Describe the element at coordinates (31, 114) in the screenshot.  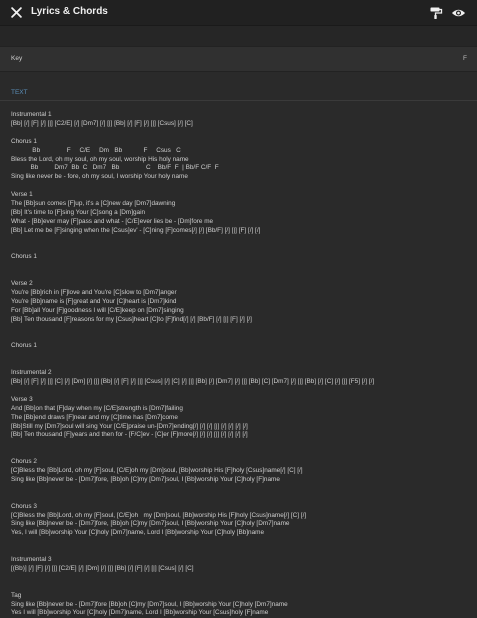
I see `lyrics-line: Instrumental 1` at that location.